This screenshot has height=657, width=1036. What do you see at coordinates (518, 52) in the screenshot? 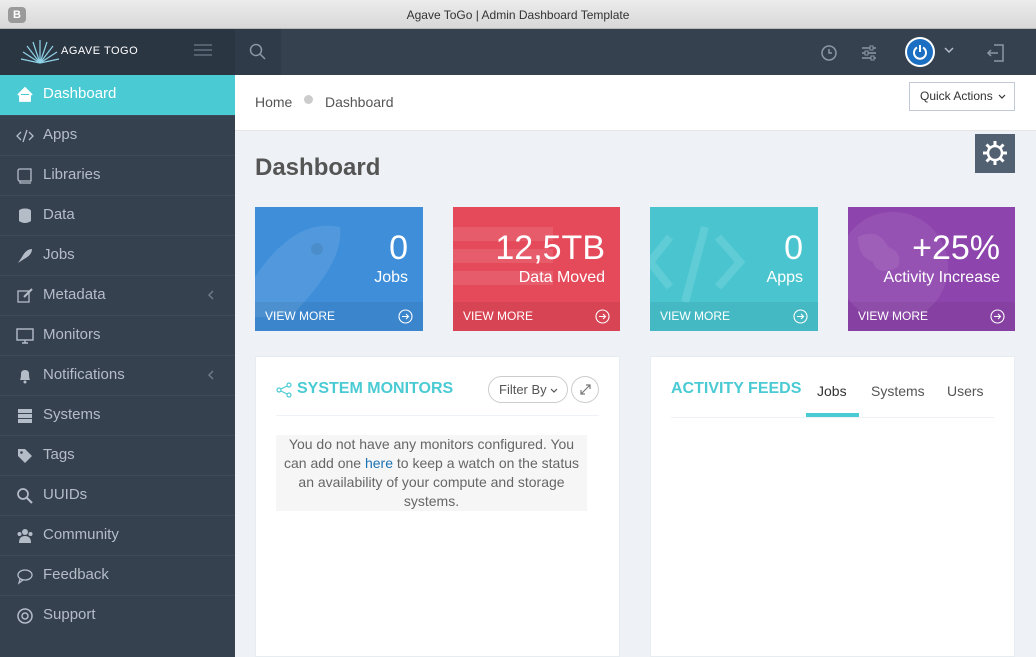
I see `top-header: AGAVE TOGO` at bounding box center [518, 52].